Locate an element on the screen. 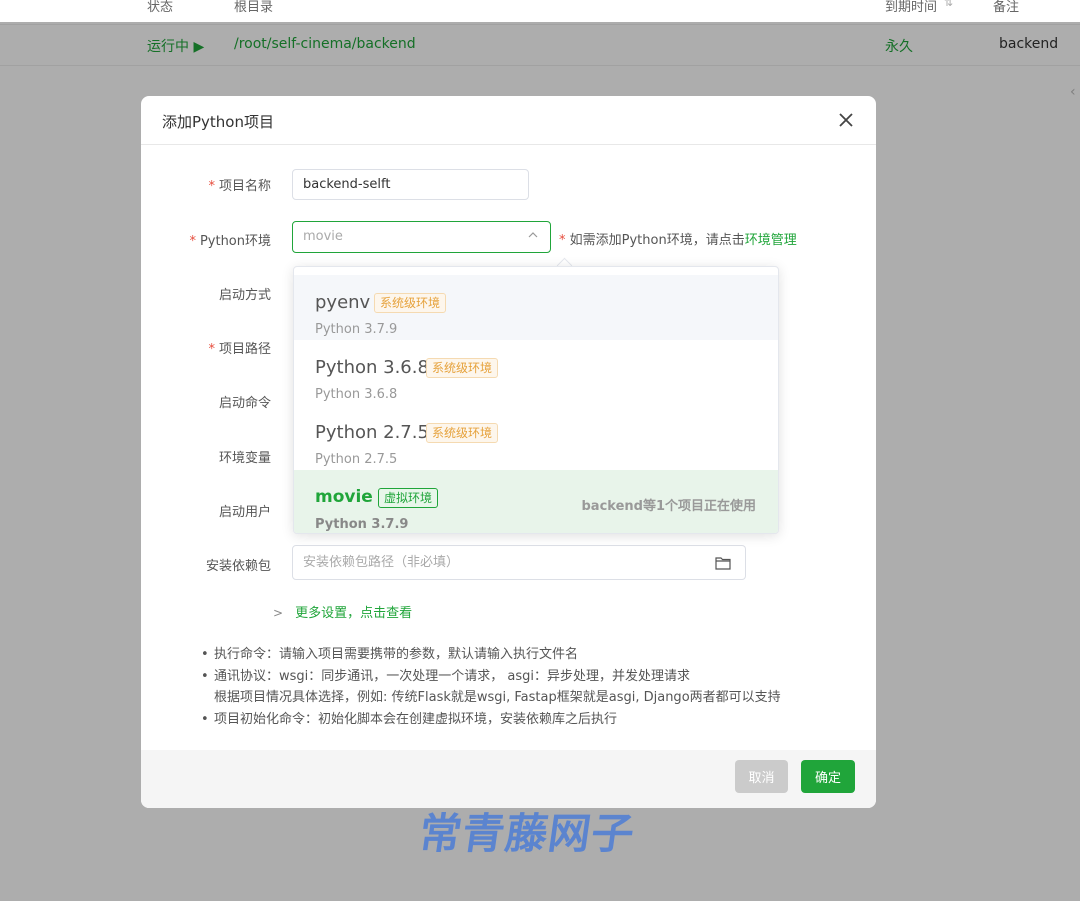 This screenshot has height=901, width=1080. project-name-input: backend-selft is located at coordinates (410, 184).